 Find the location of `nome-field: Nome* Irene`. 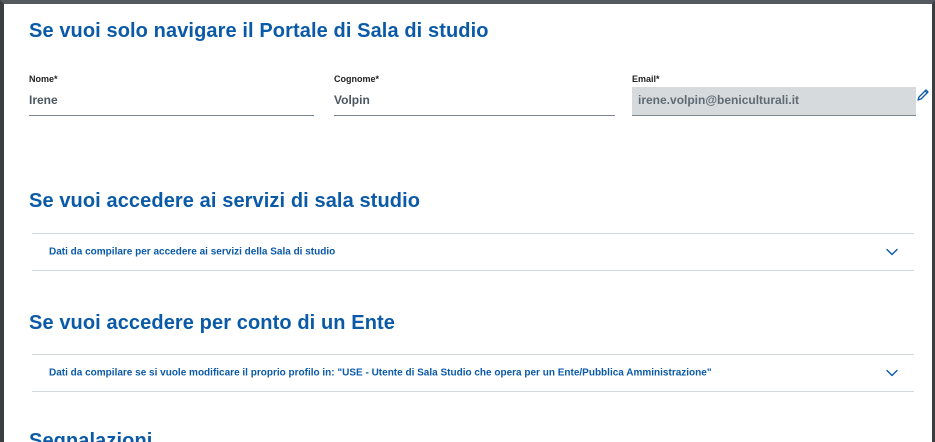

nome-field: Nome* Irene is located at coordinates (171, 96).